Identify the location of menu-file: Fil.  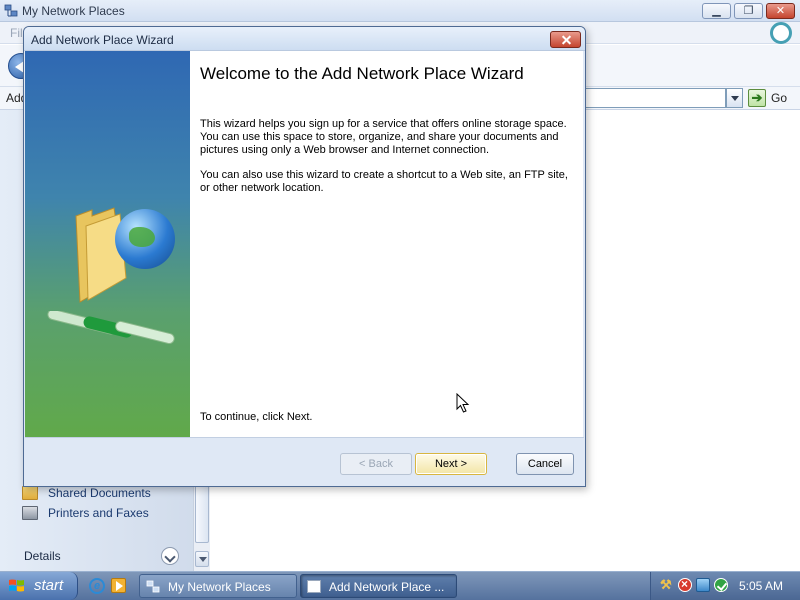
(16, 33).